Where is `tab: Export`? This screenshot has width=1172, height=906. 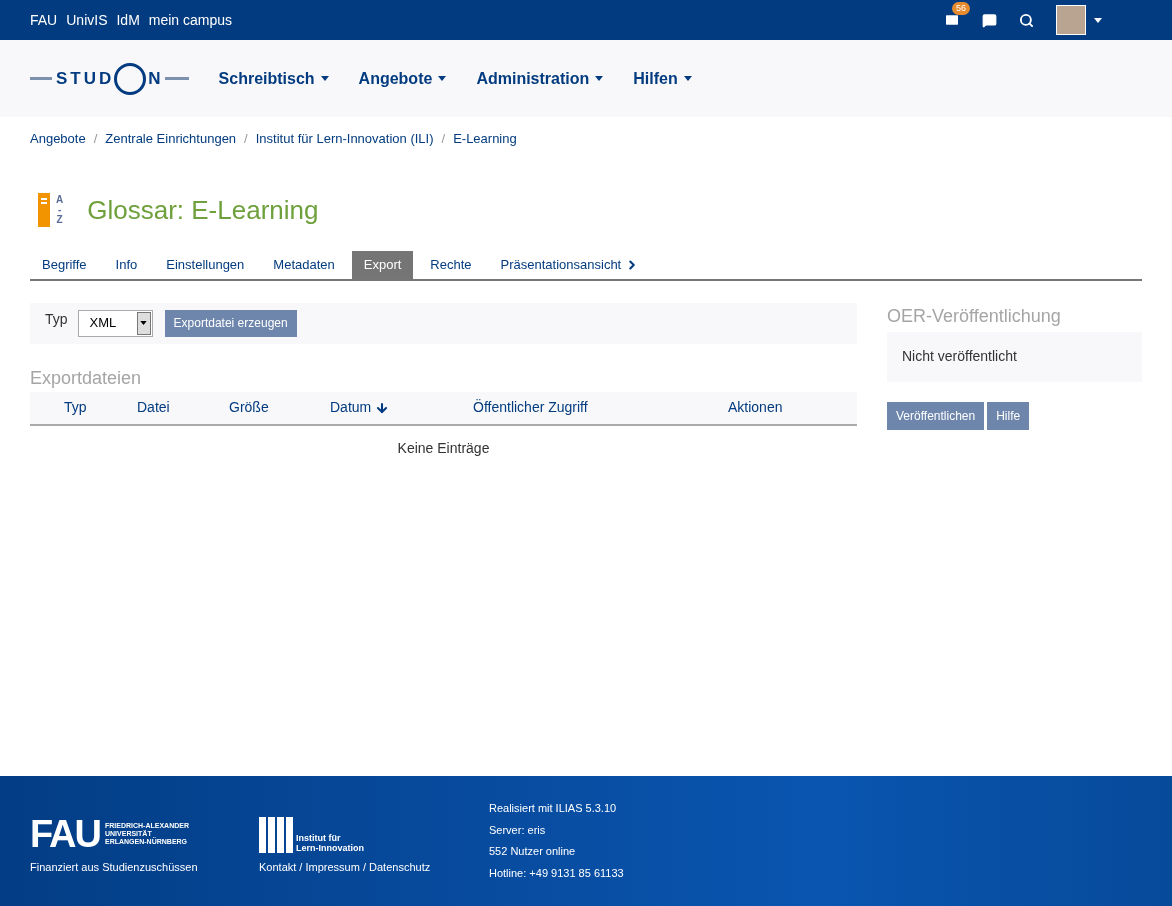 tab: Export is located at coordinates (382, 264).